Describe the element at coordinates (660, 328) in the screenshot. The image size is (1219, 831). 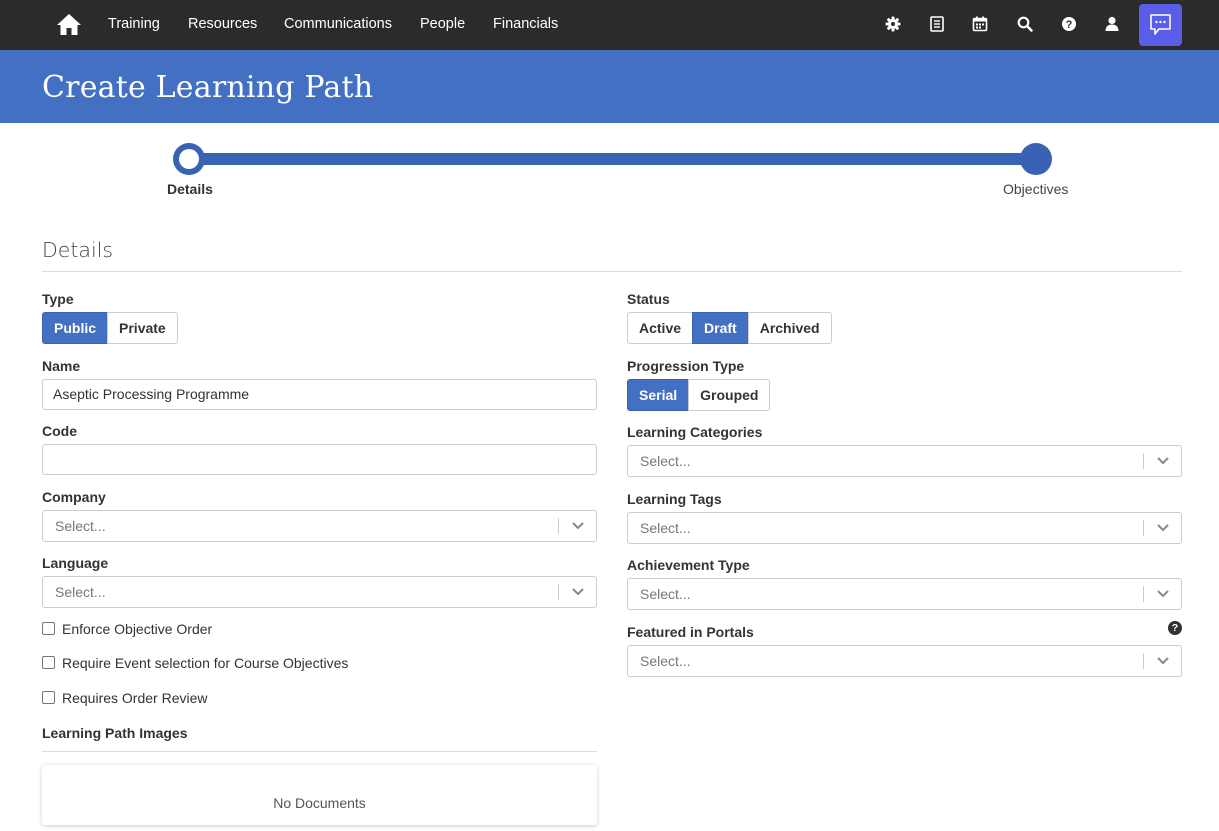
I see `status-active-button: Active` at that location.